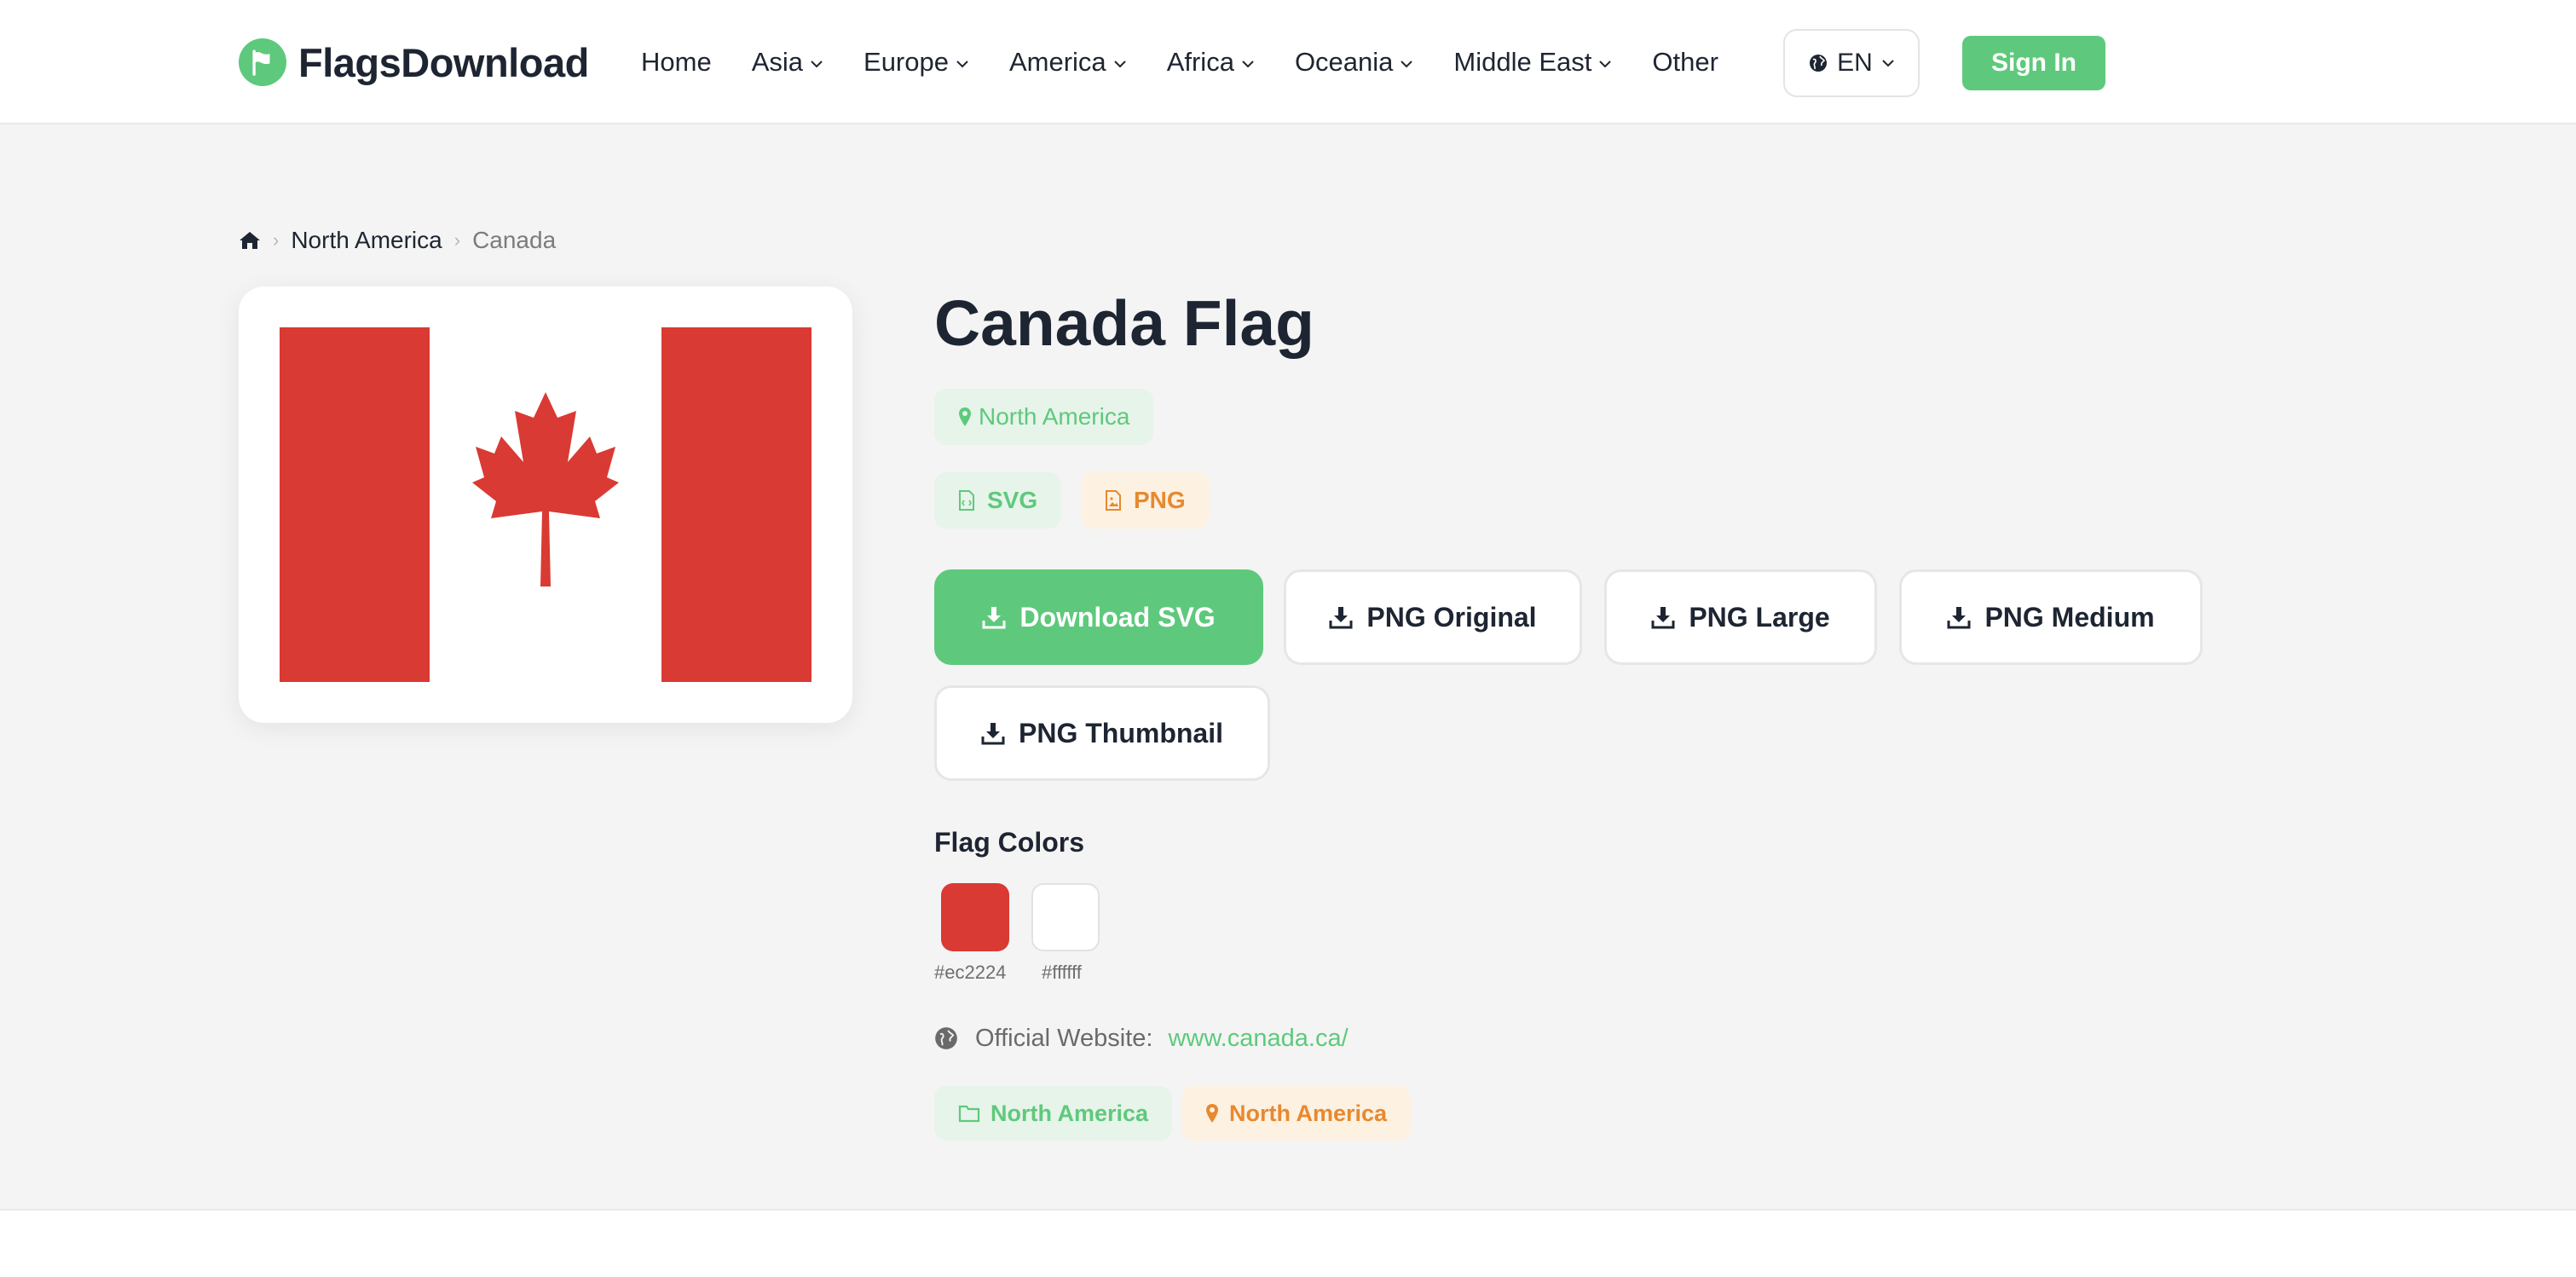 The image size is (2576, 1277). Describe the element at coordinates (1070, 1113) in the screenshot. I see `category-tag-label: North America` at that location.